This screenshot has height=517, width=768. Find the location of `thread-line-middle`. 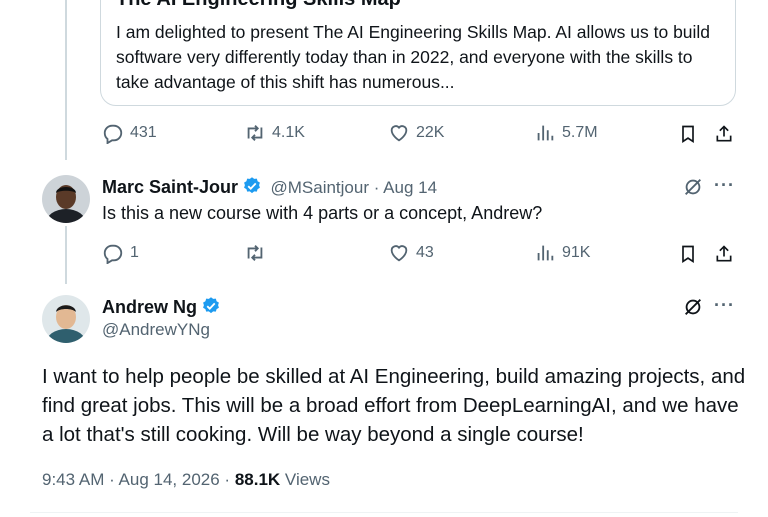

thread-line-middle is located at coordinates (66, 255).